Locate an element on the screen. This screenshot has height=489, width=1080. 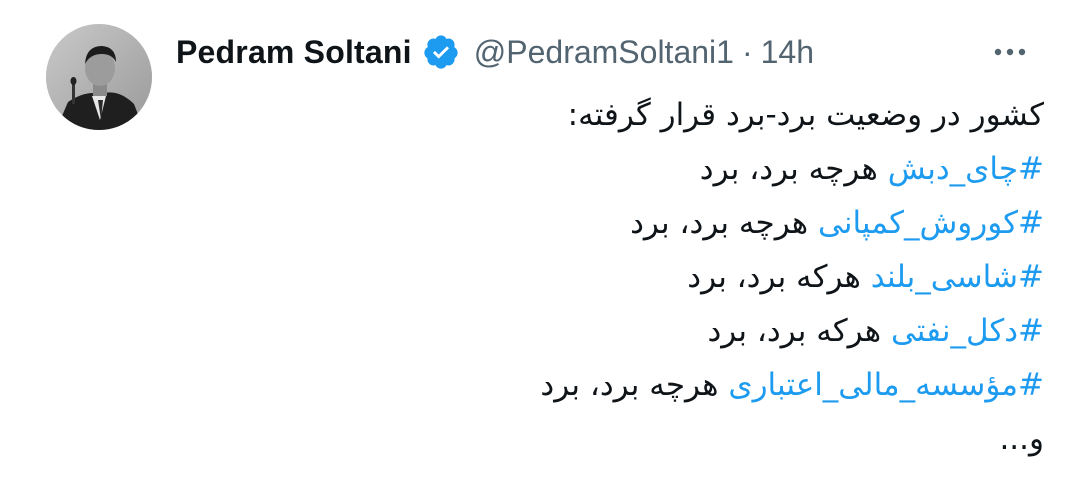
hashtag-link: #شاسی_بلند is located at coordinates (957, 277).